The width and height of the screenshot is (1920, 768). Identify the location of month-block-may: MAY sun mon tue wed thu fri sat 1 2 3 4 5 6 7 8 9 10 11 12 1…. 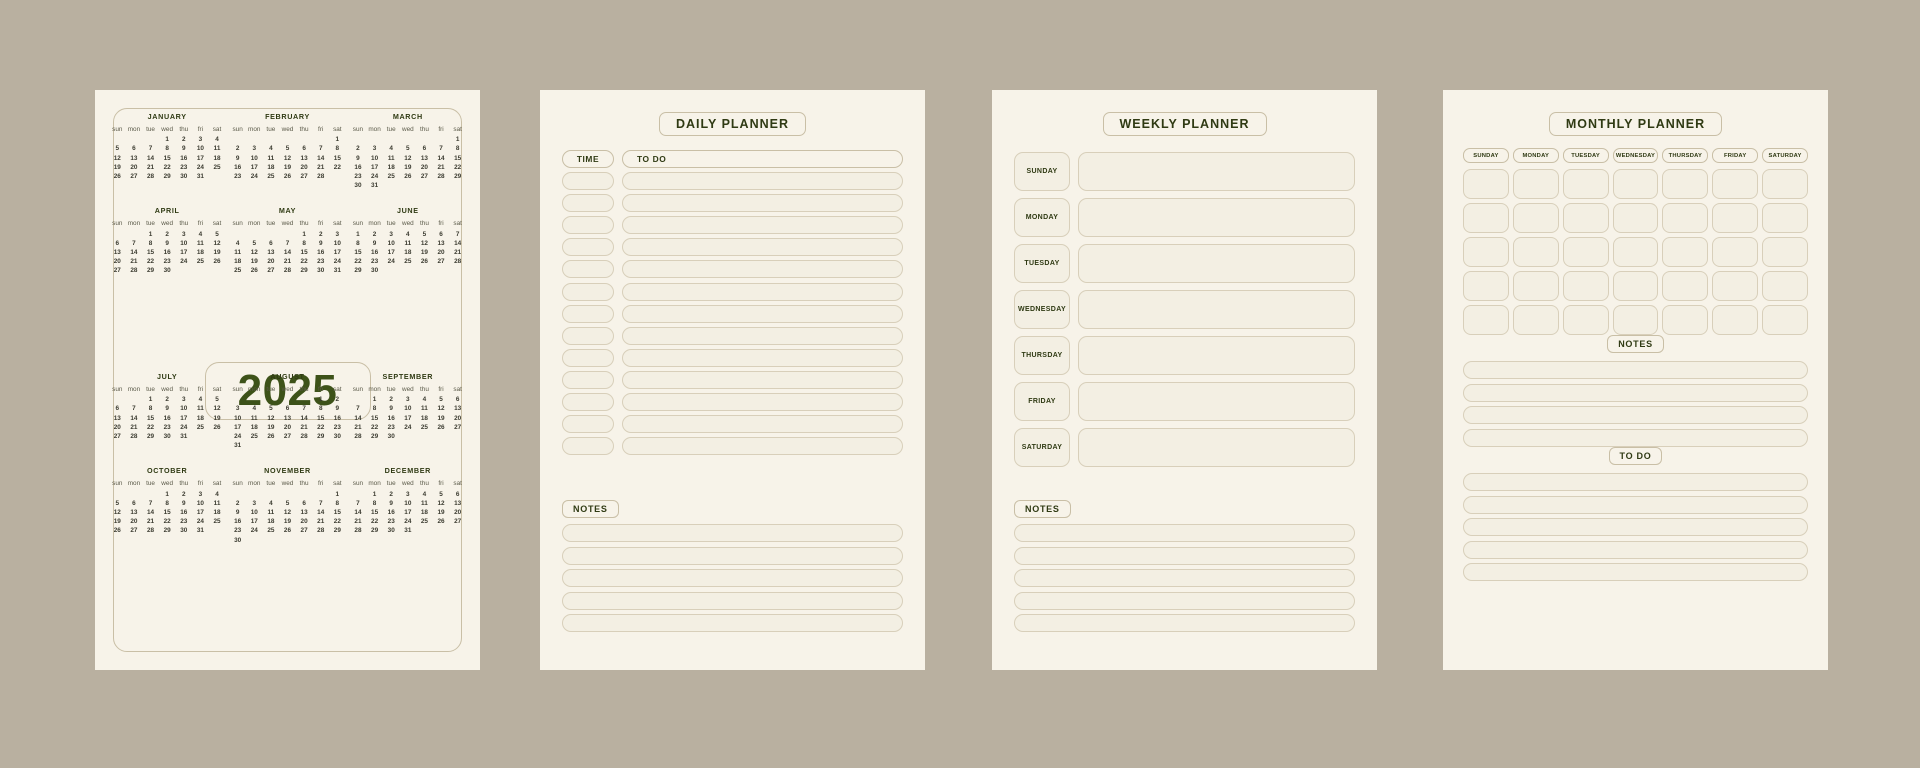
(287, 240).